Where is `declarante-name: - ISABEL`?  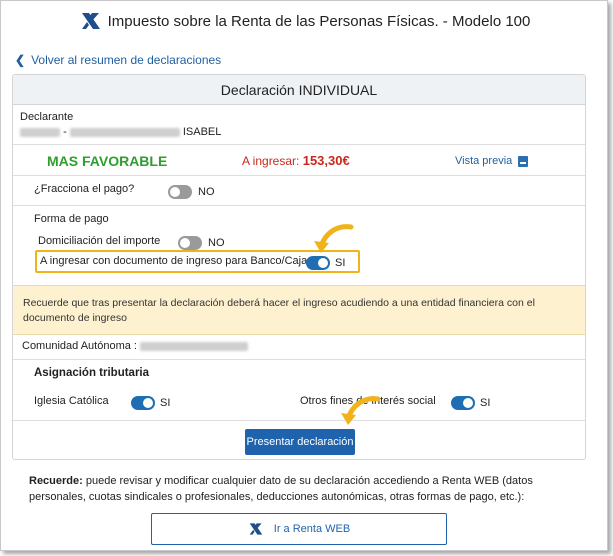
declarante-name: - ISABEL is located at coordinates (120, 132).